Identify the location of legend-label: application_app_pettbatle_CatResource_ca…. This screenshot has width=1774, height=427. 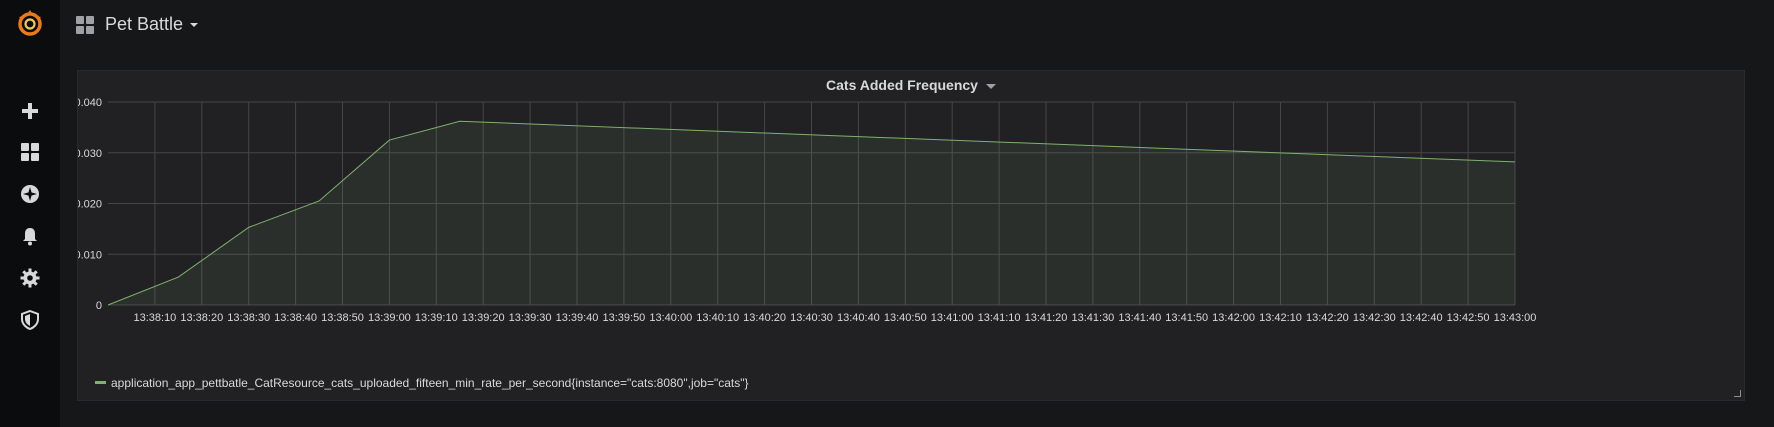
(430, 383).